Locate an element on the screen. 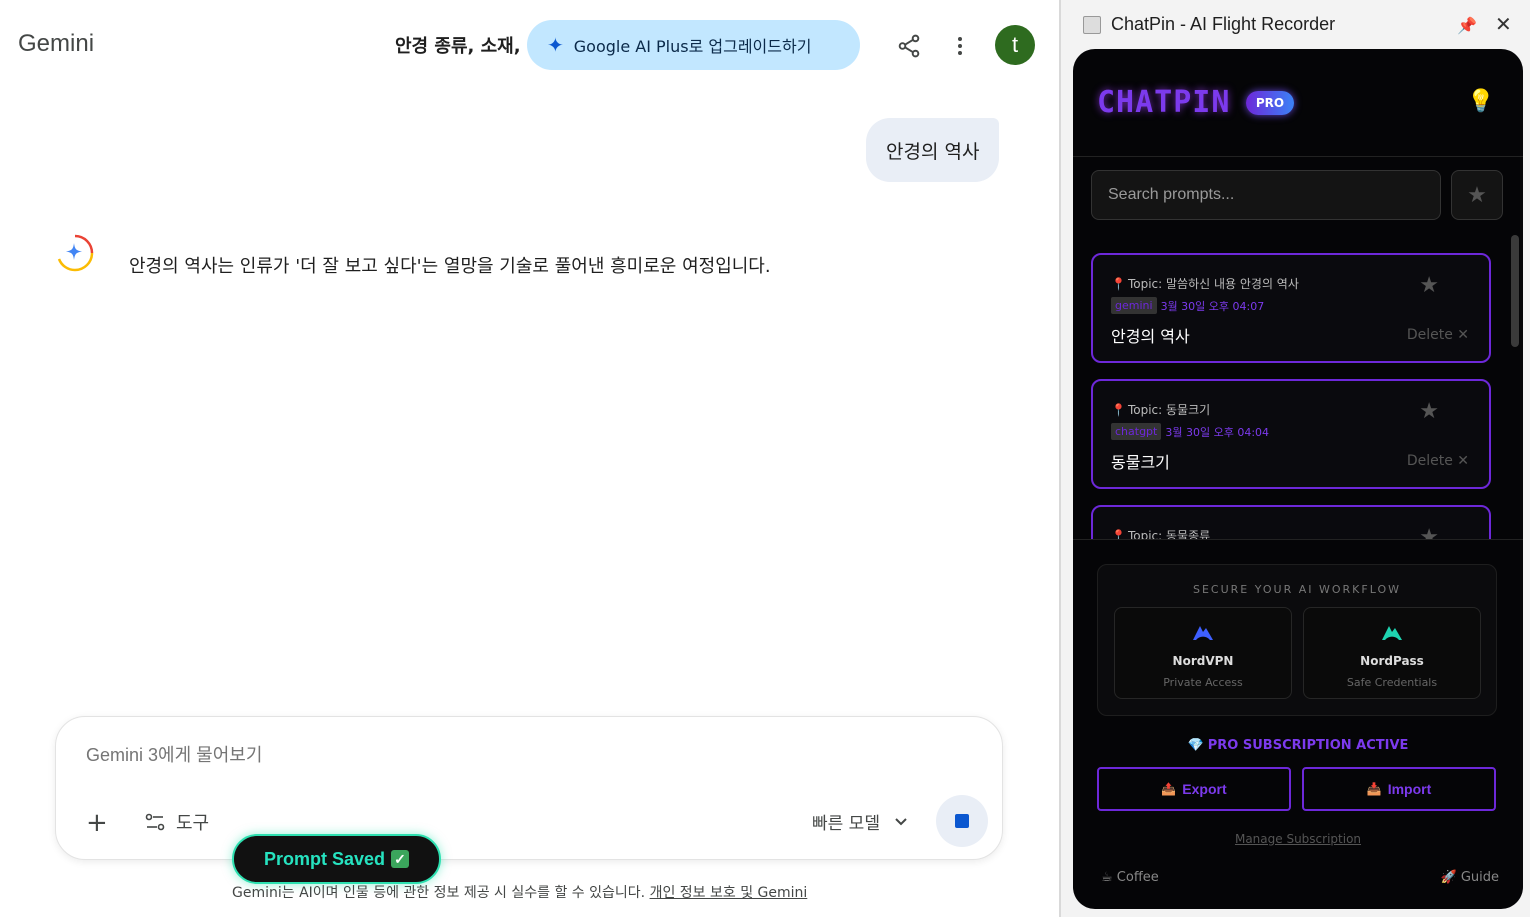 This screenshot has height=917, width=1530. chevron-down-icon is located at coordinates (901, 821).